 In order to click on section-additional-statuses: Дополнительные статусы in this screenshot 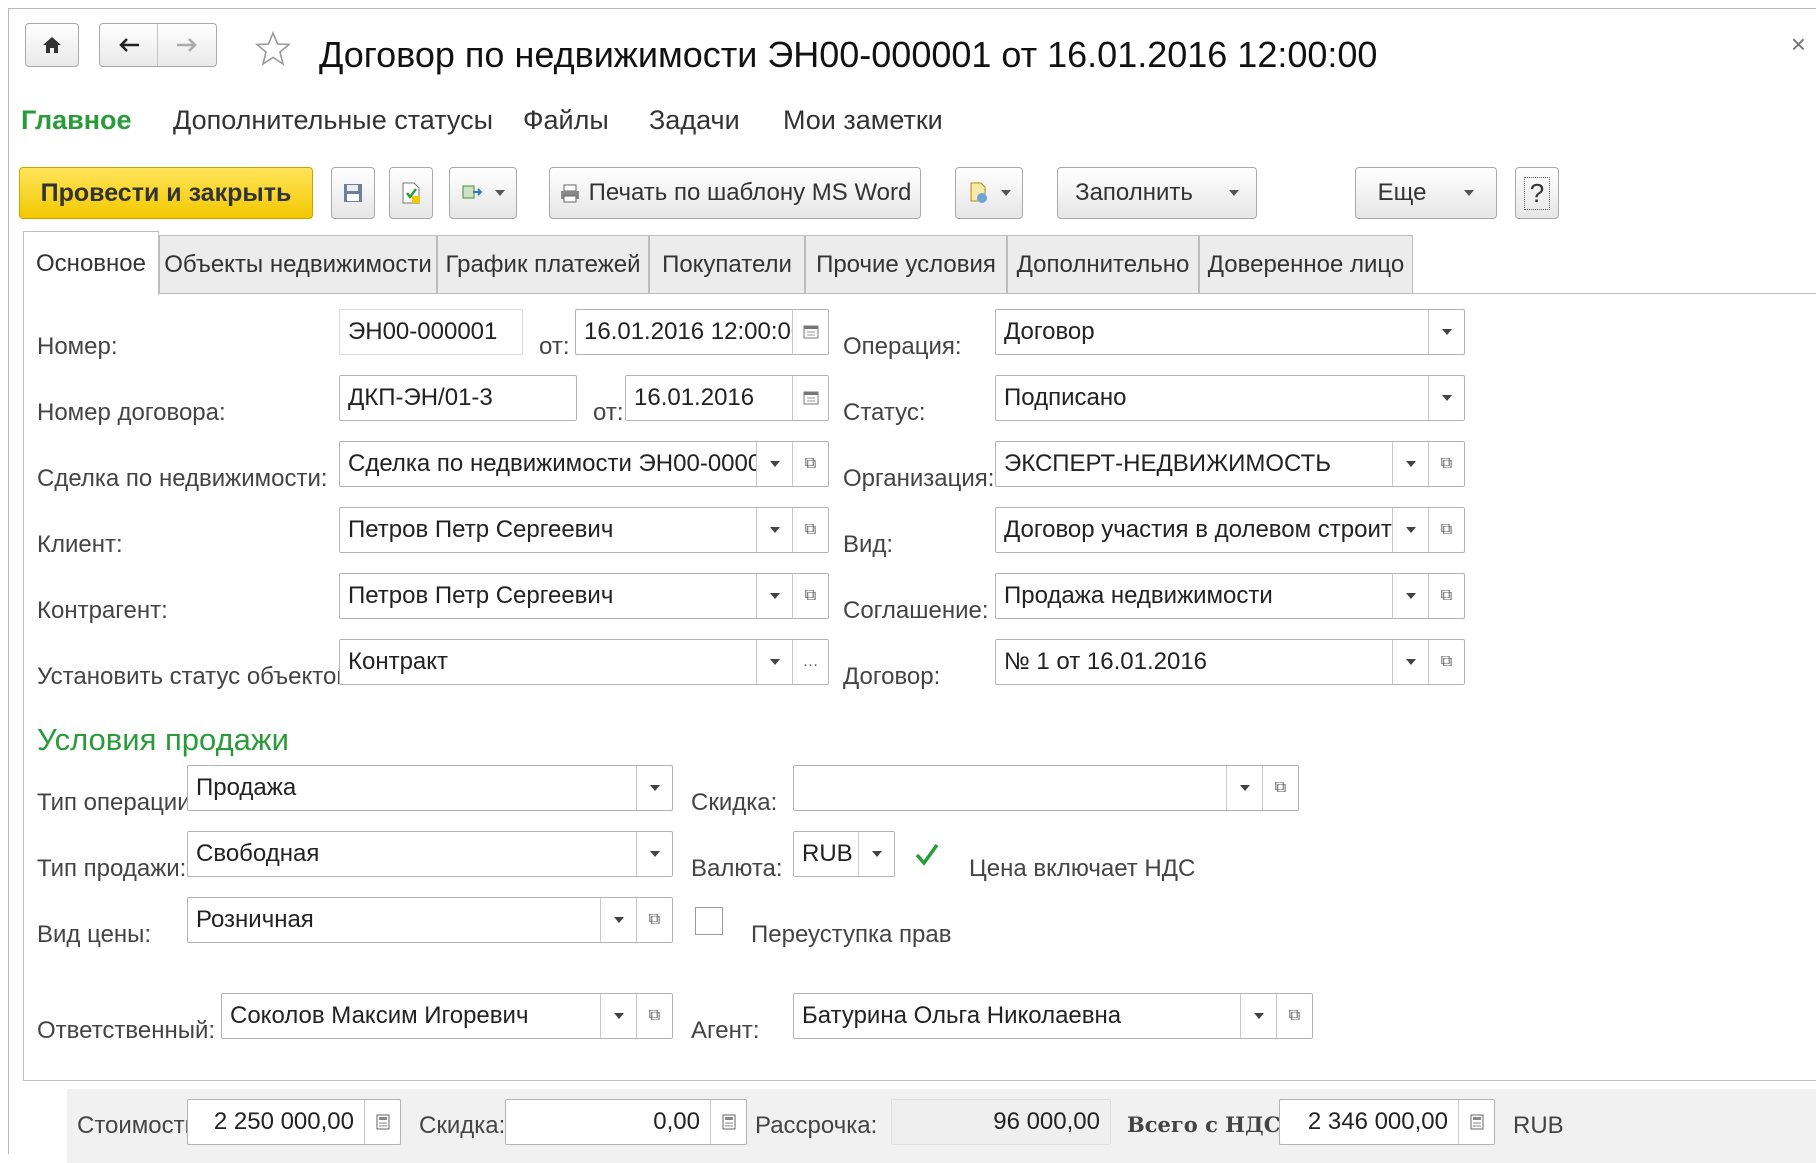, I will do `click(333, 120)`.